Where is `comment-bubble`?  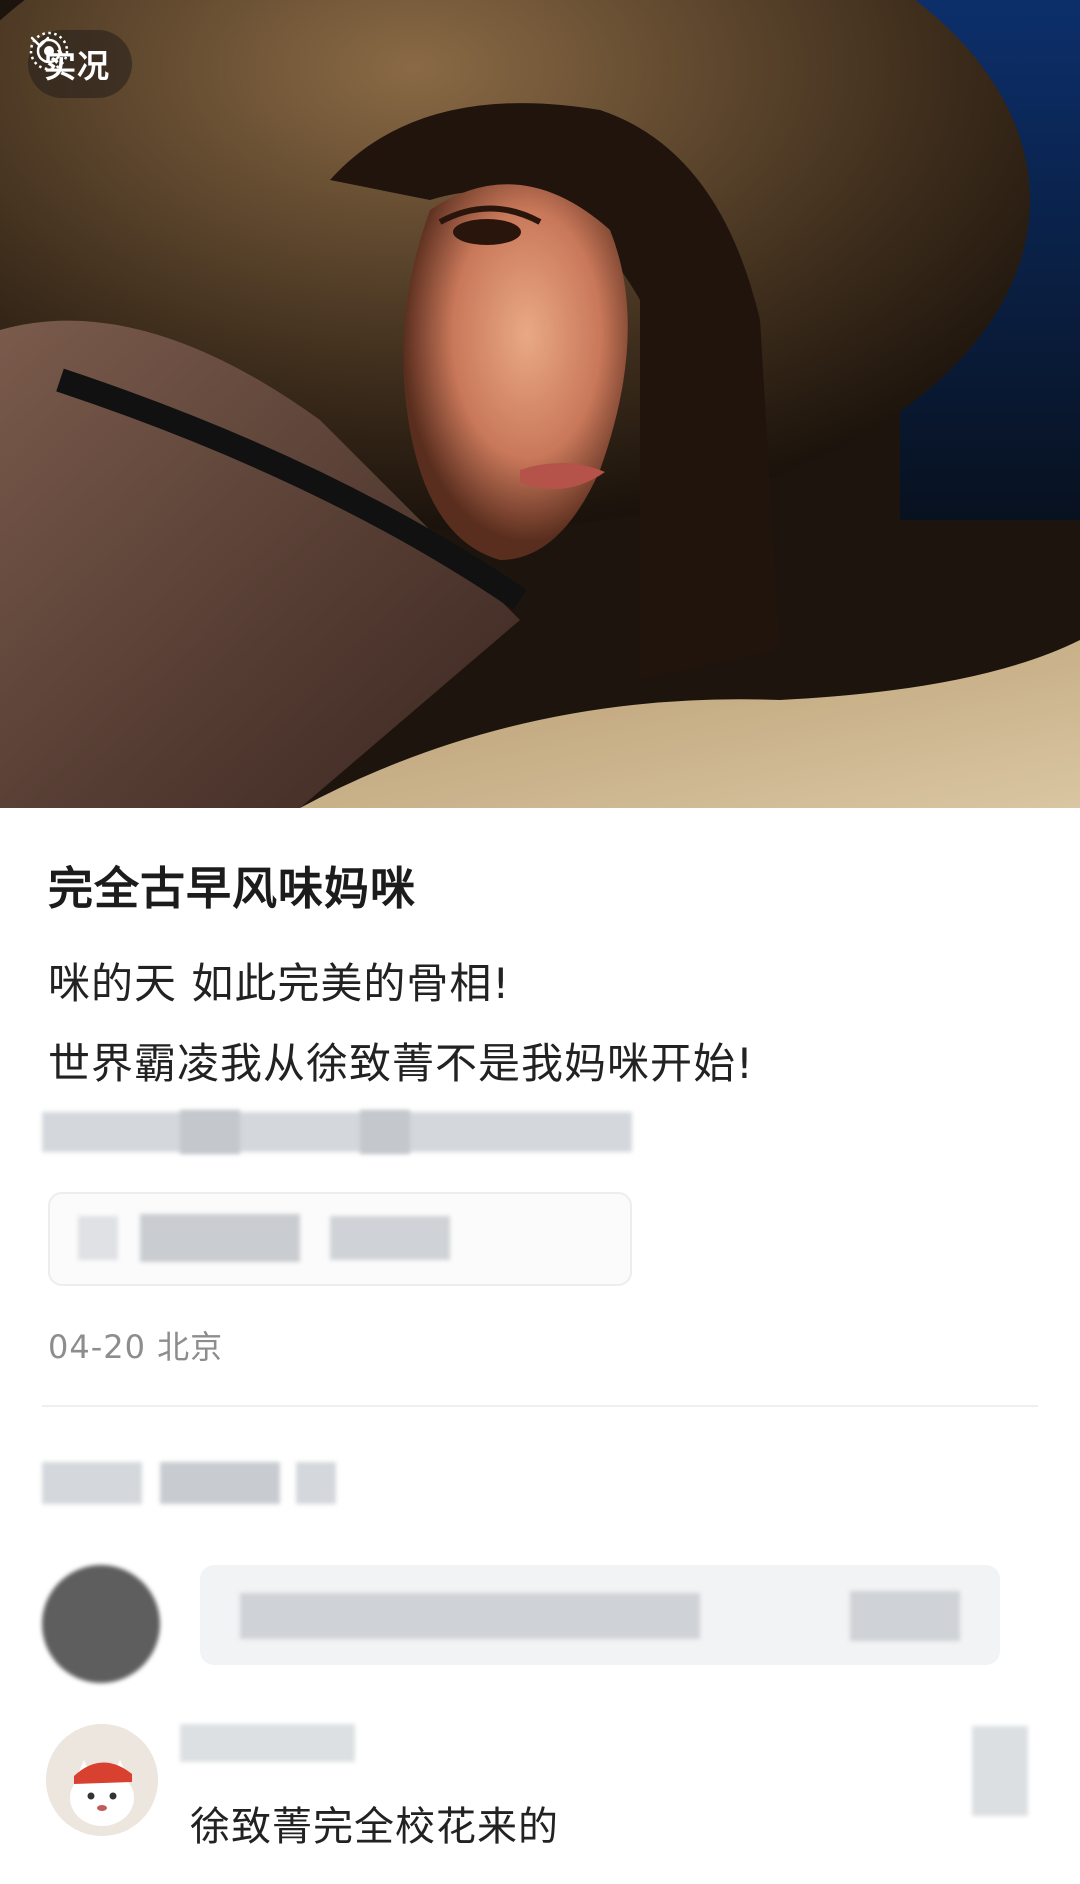
comment-bubble is located at coordinates (600, 1615).